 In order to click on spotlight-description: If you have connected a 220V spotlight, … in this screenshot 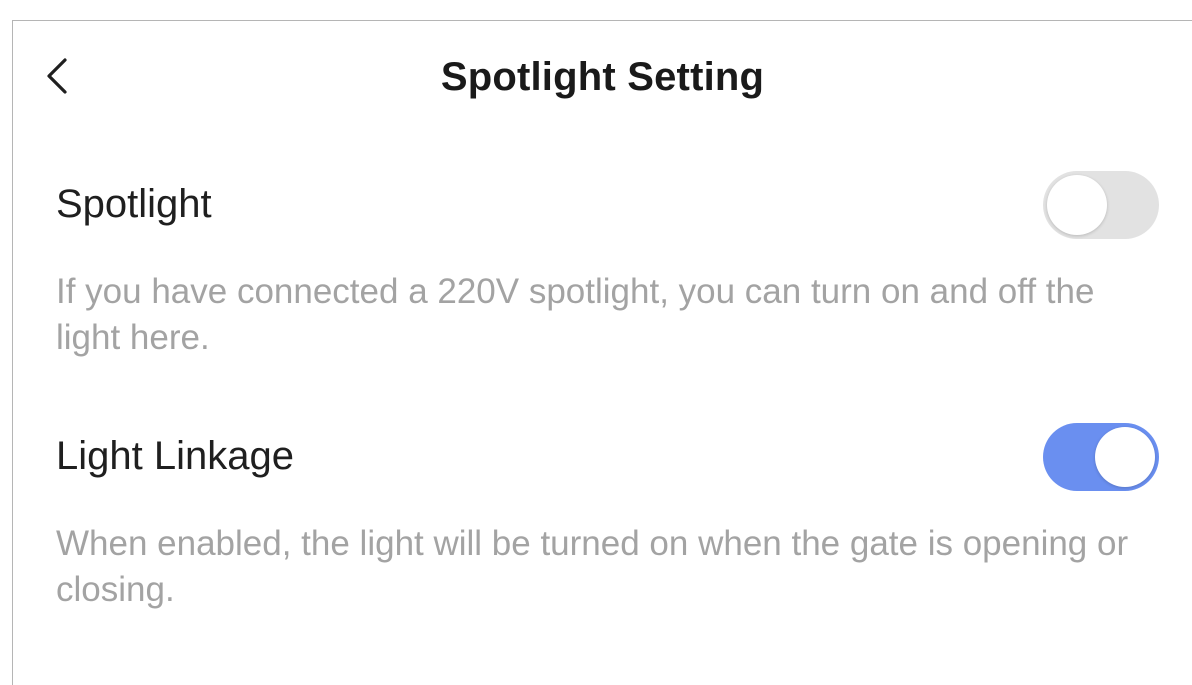, I will do `click(575, 314)`.